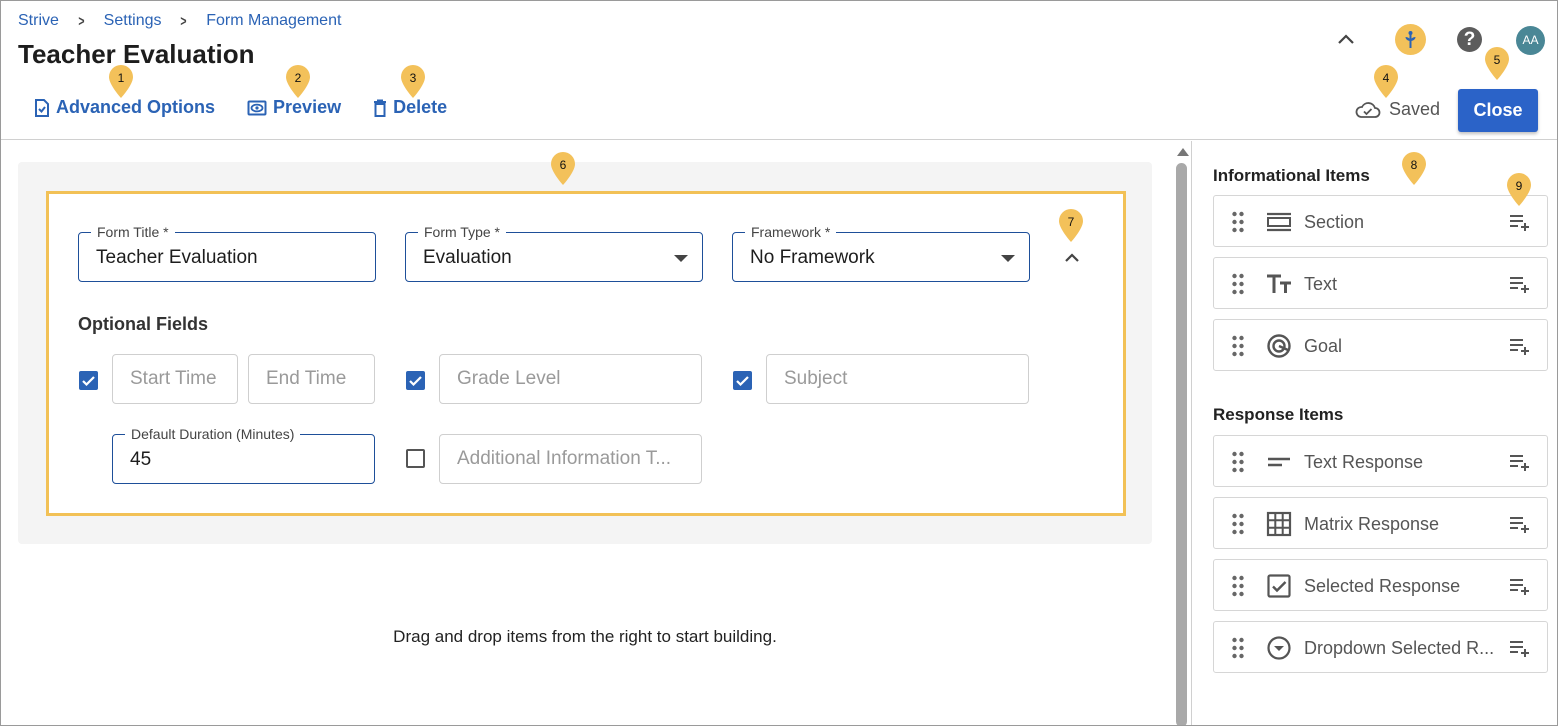 The image size is (1558, 726). I want to click on framework-select: Framework * No Framework, so click(881, 253).